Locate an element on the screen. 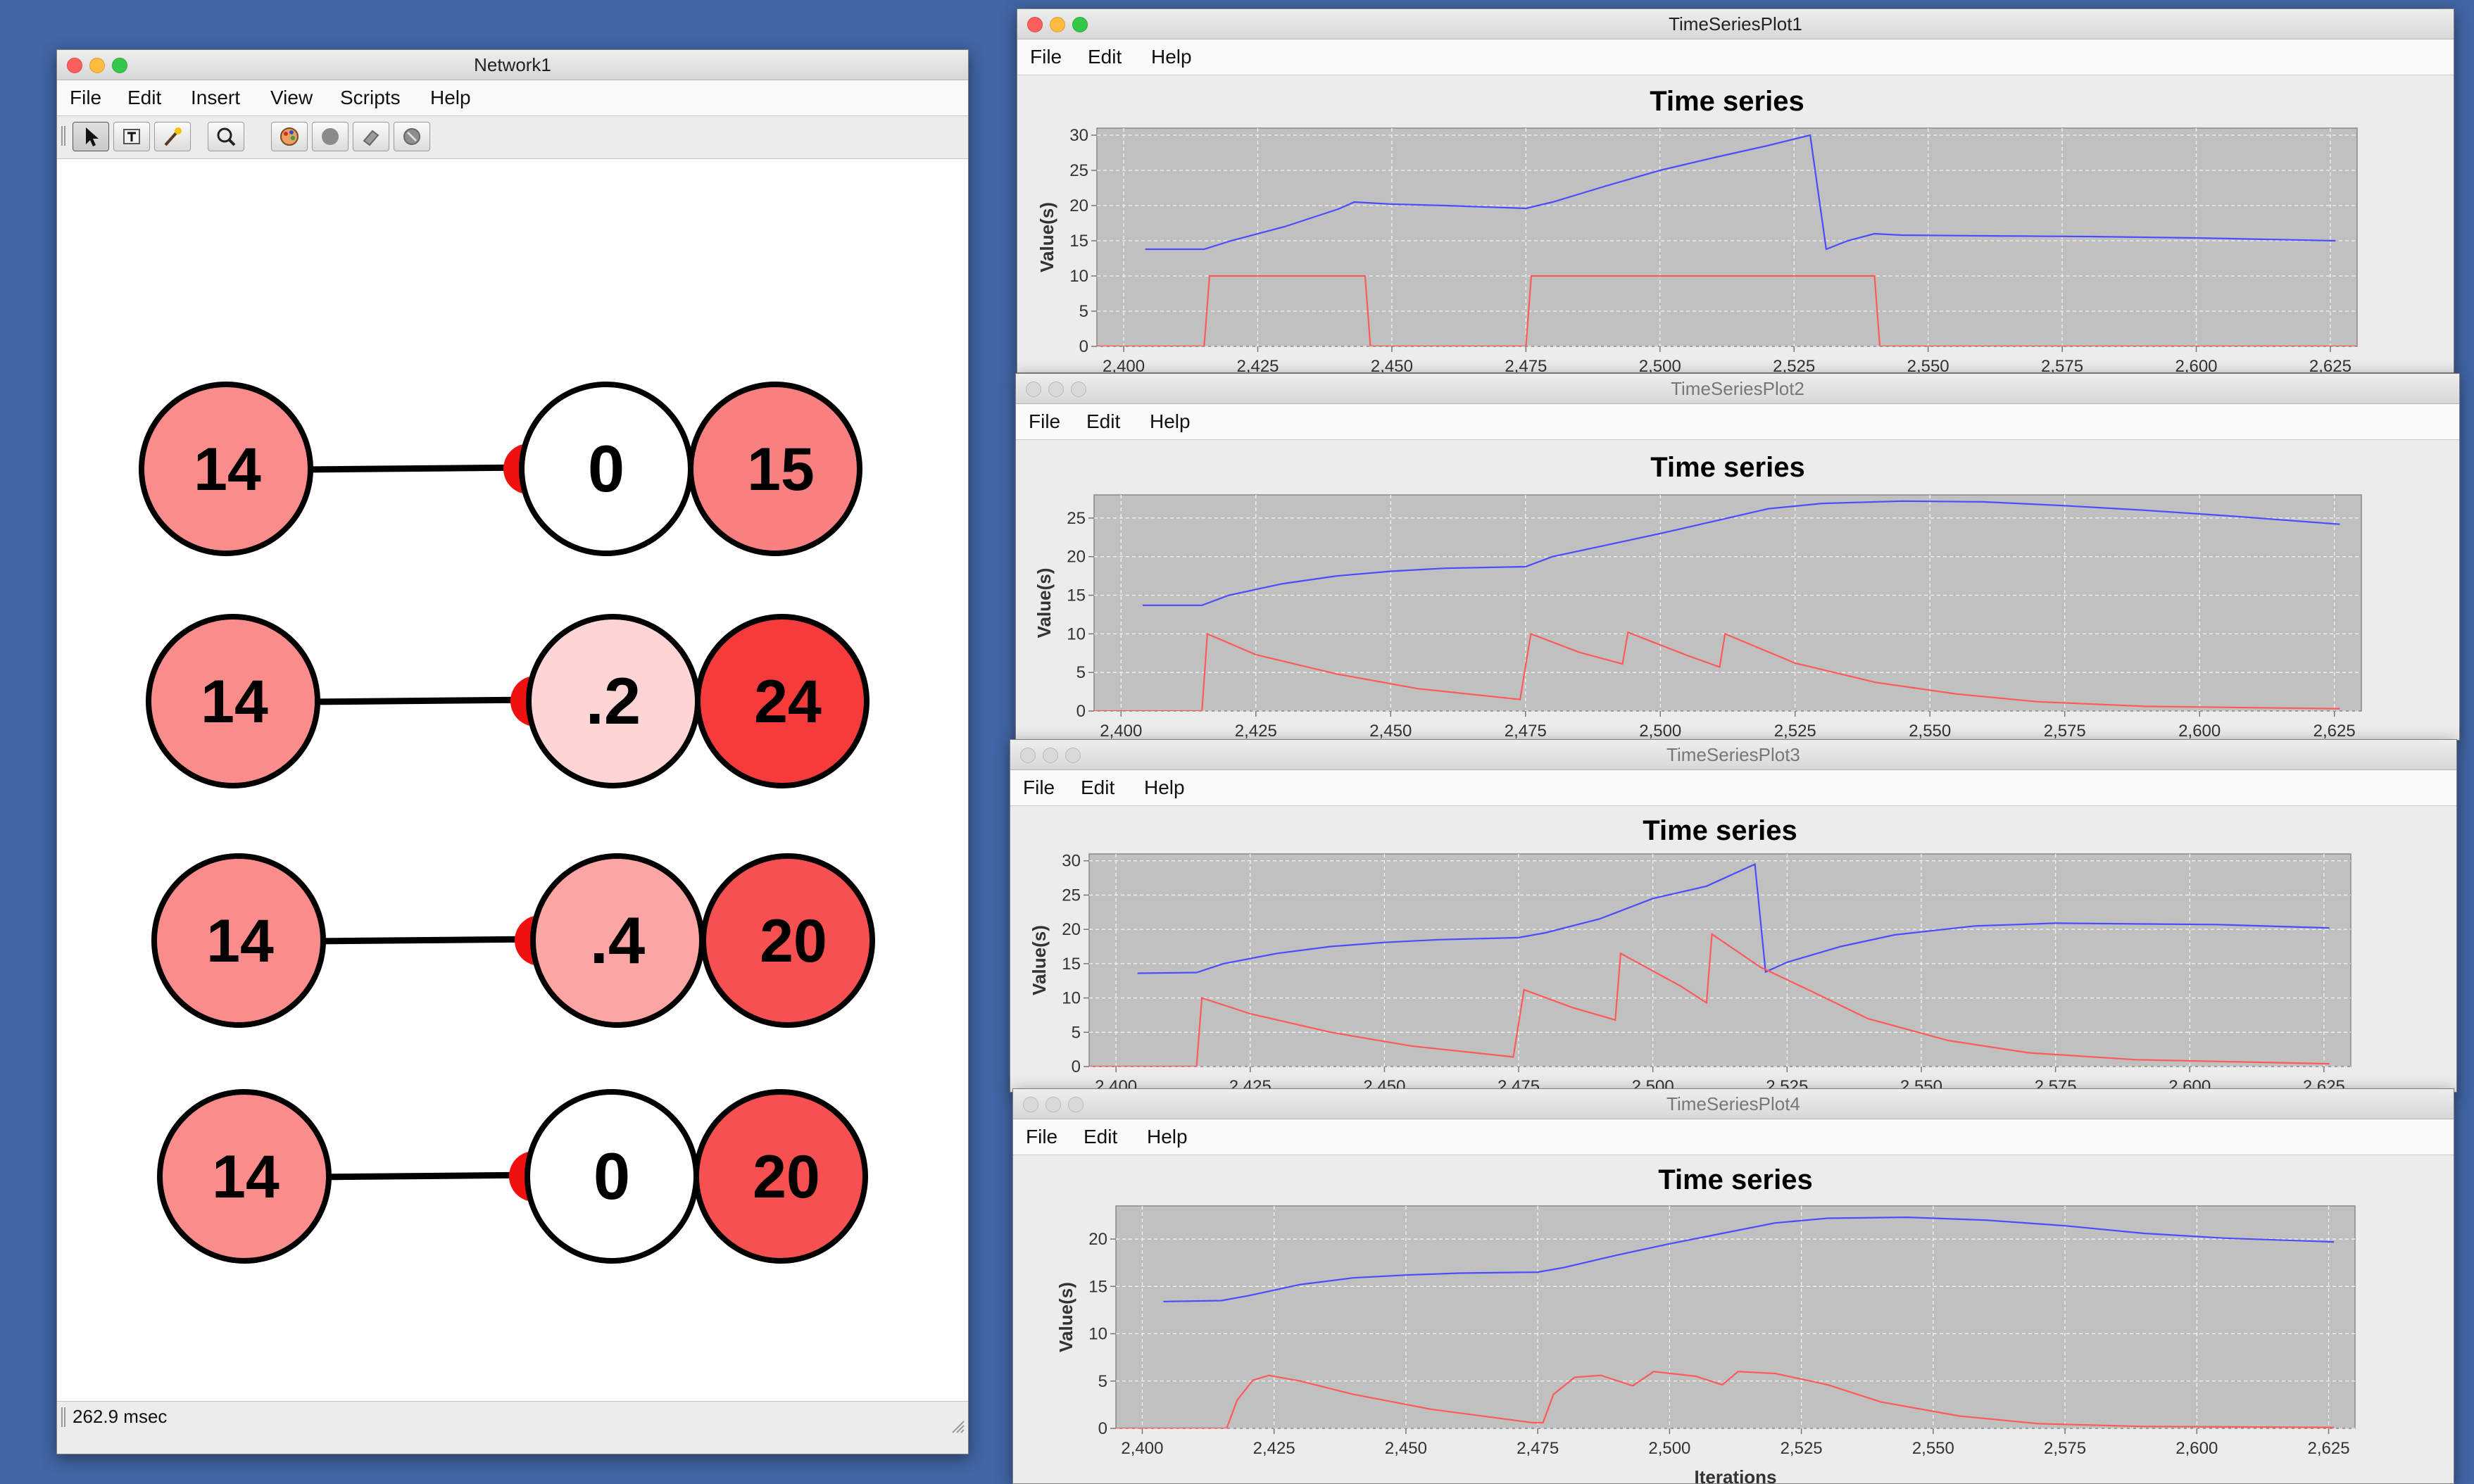 This screenshot has width=2474, height=1484. output-neuron-value: 15 is located at coordinates (781, 469).